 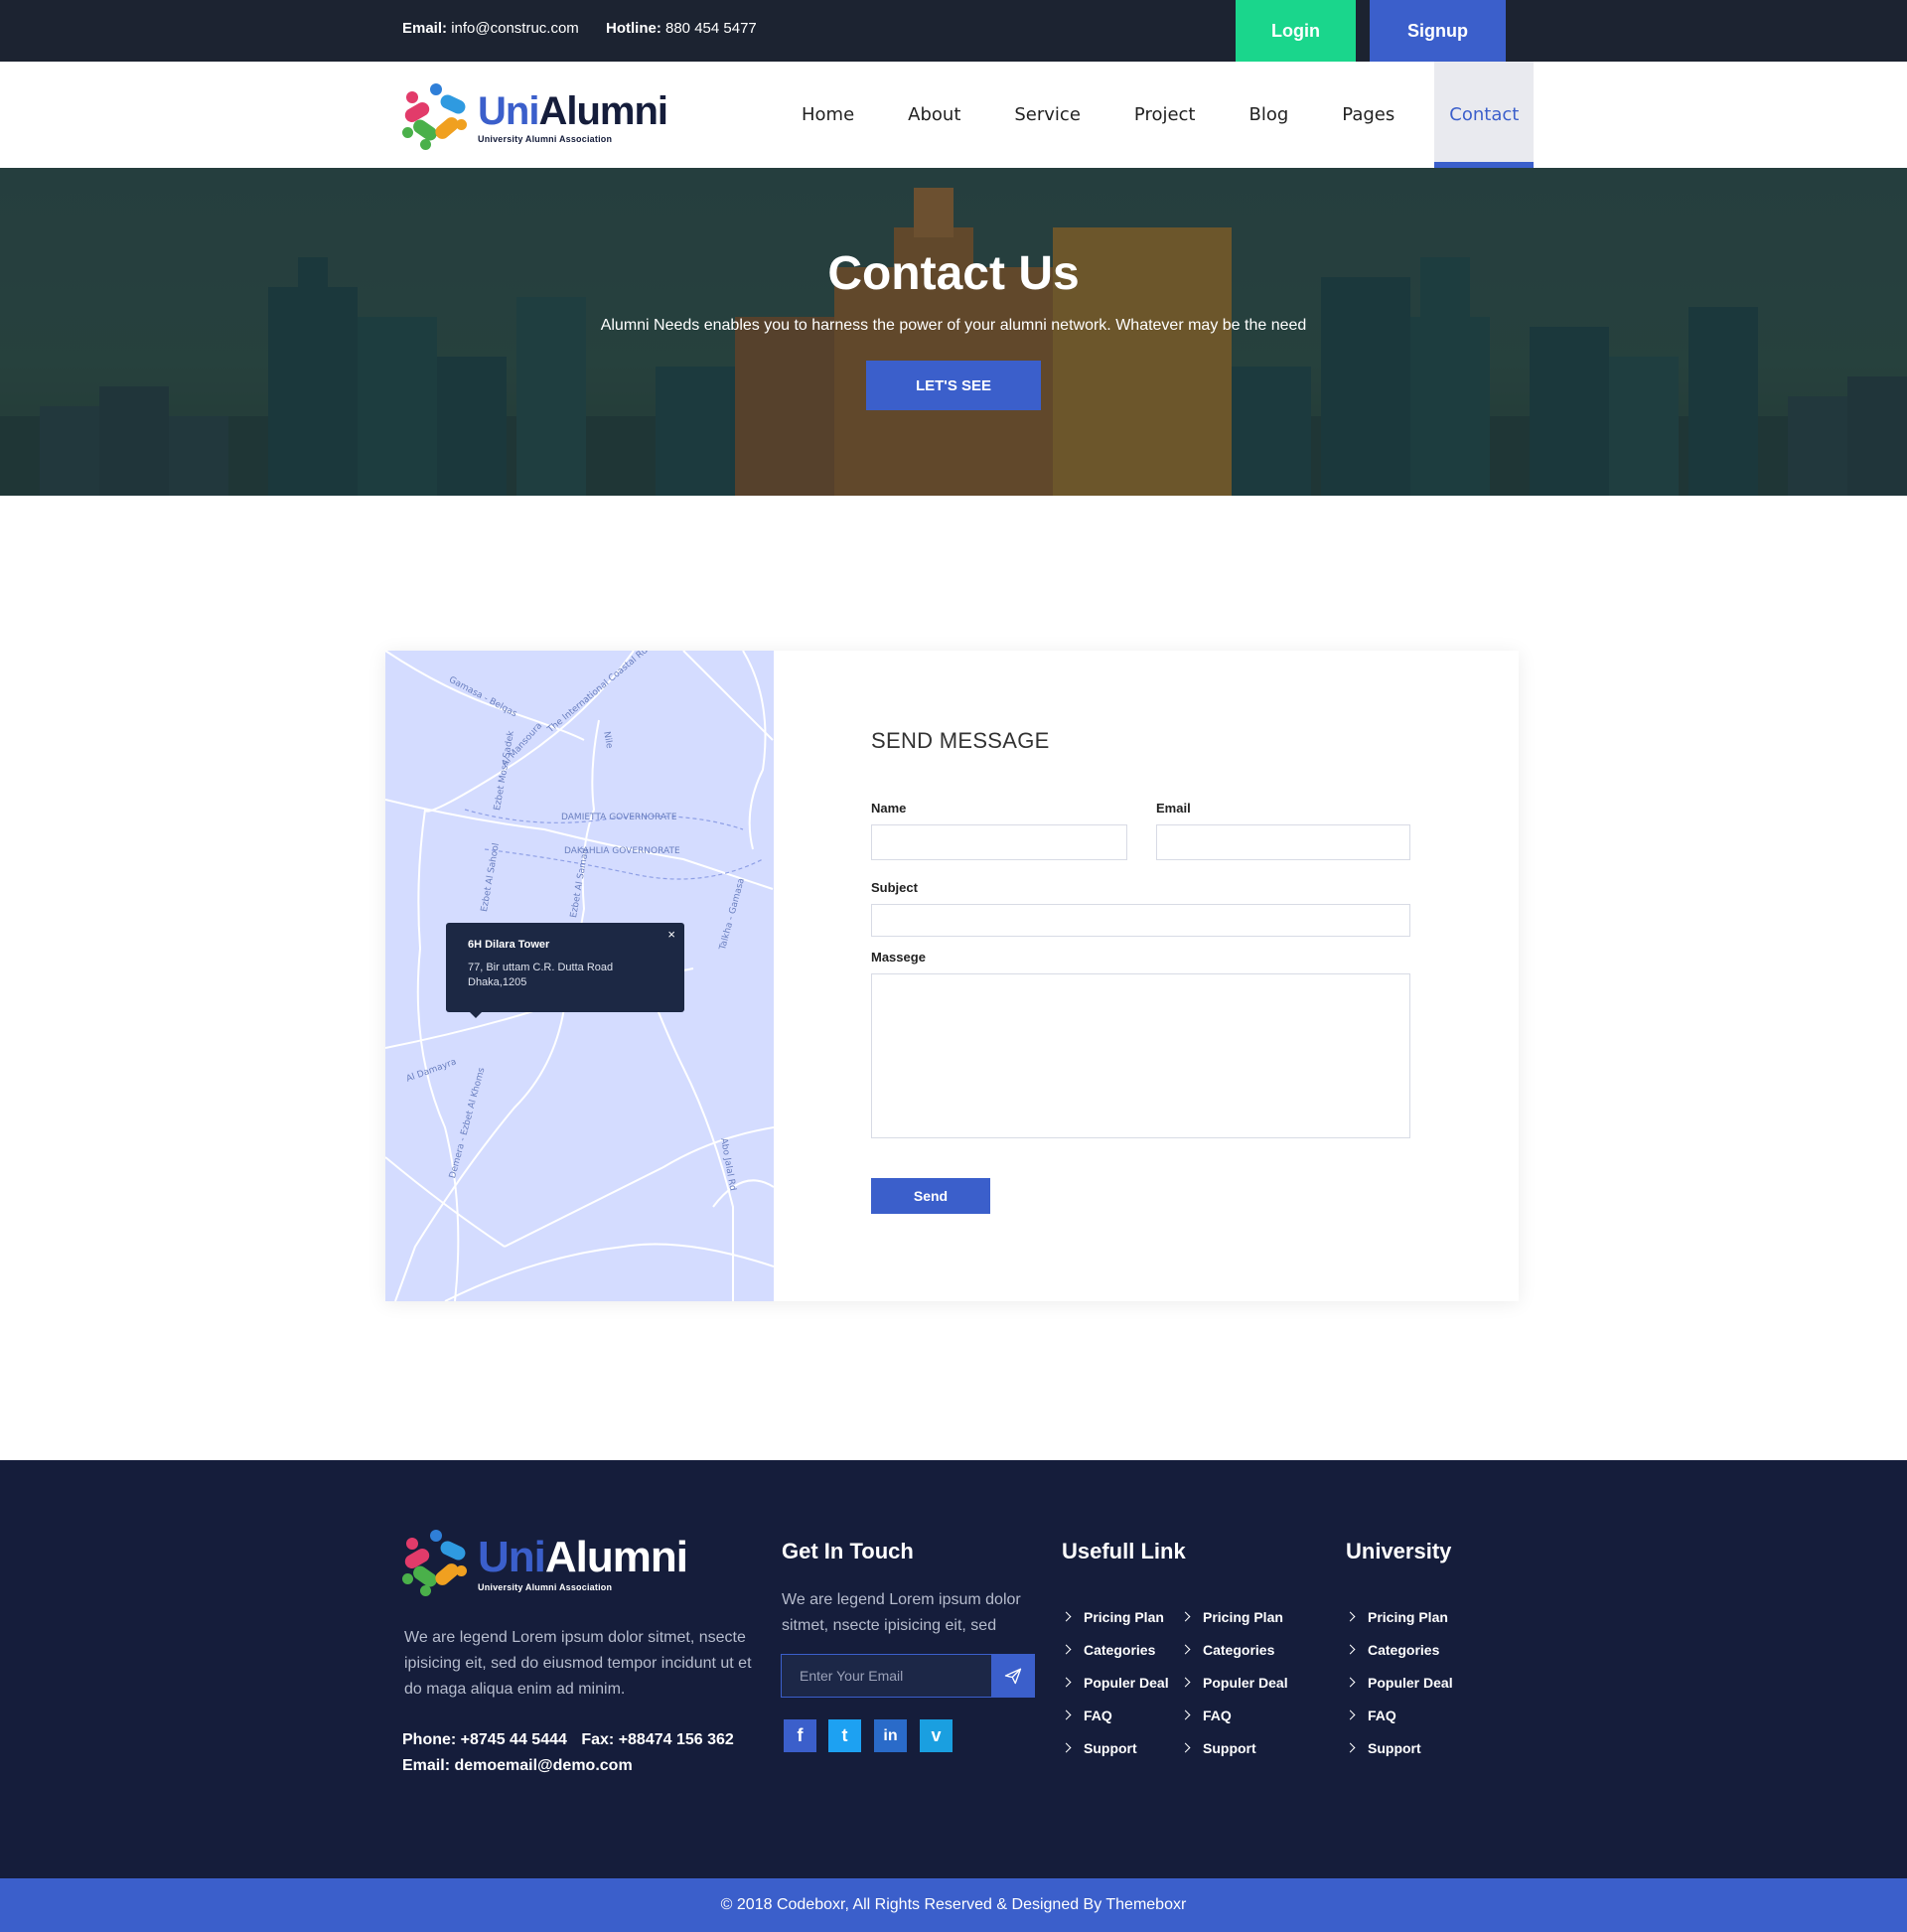 I want to click on hero-title: Contact Us, so click(x=953, y=273).